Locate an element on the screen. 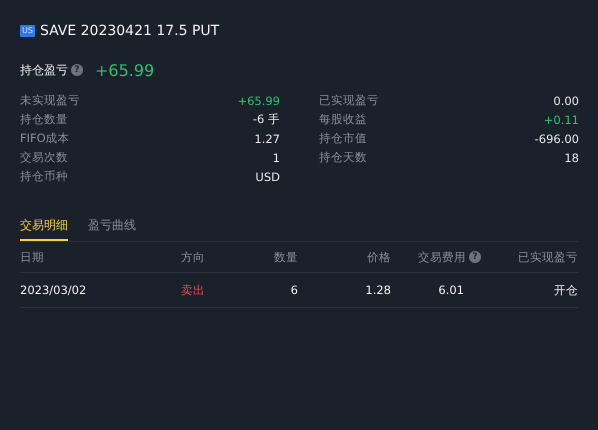  stat-label: 持仓数量 is located at coordinates (44, 119).